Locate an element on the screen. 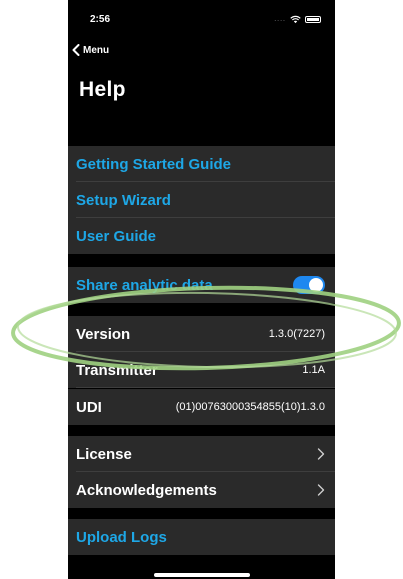  back-label: Menu is located at coordinates (96, 50).